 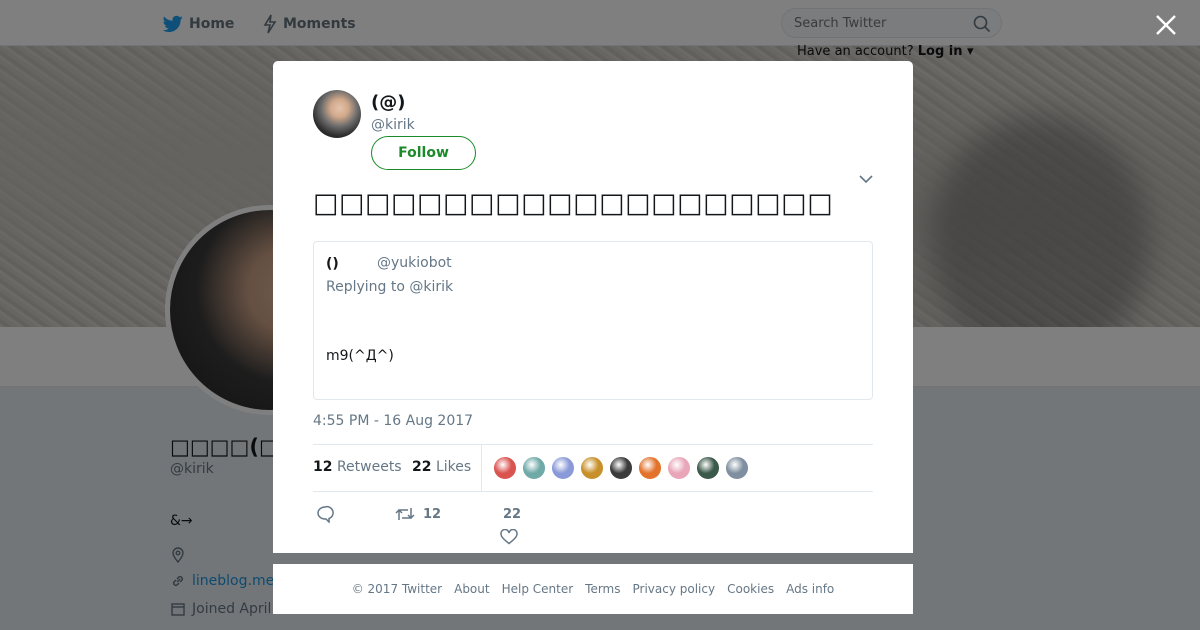 I want to click on likes-label: Likes, so click(x=453, y=467).